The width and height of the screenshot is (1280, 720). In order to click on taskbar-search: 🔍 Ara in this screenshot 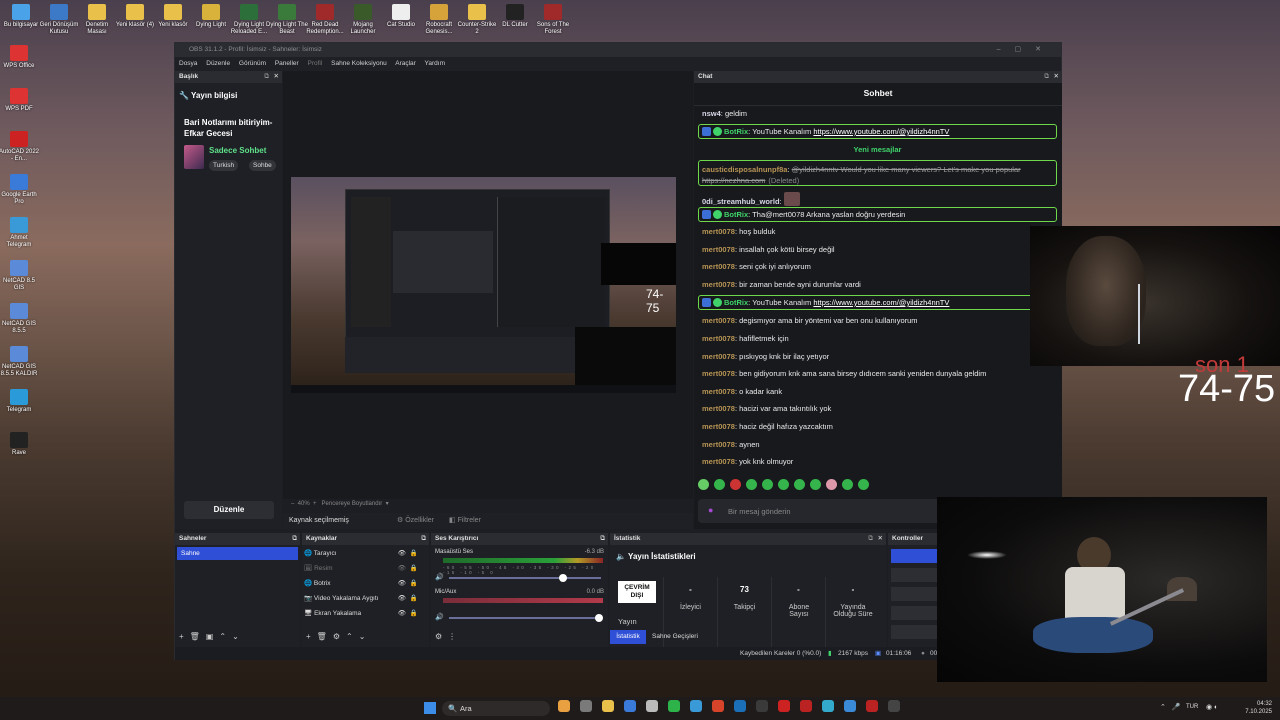, I will do `click(496, 708)`.